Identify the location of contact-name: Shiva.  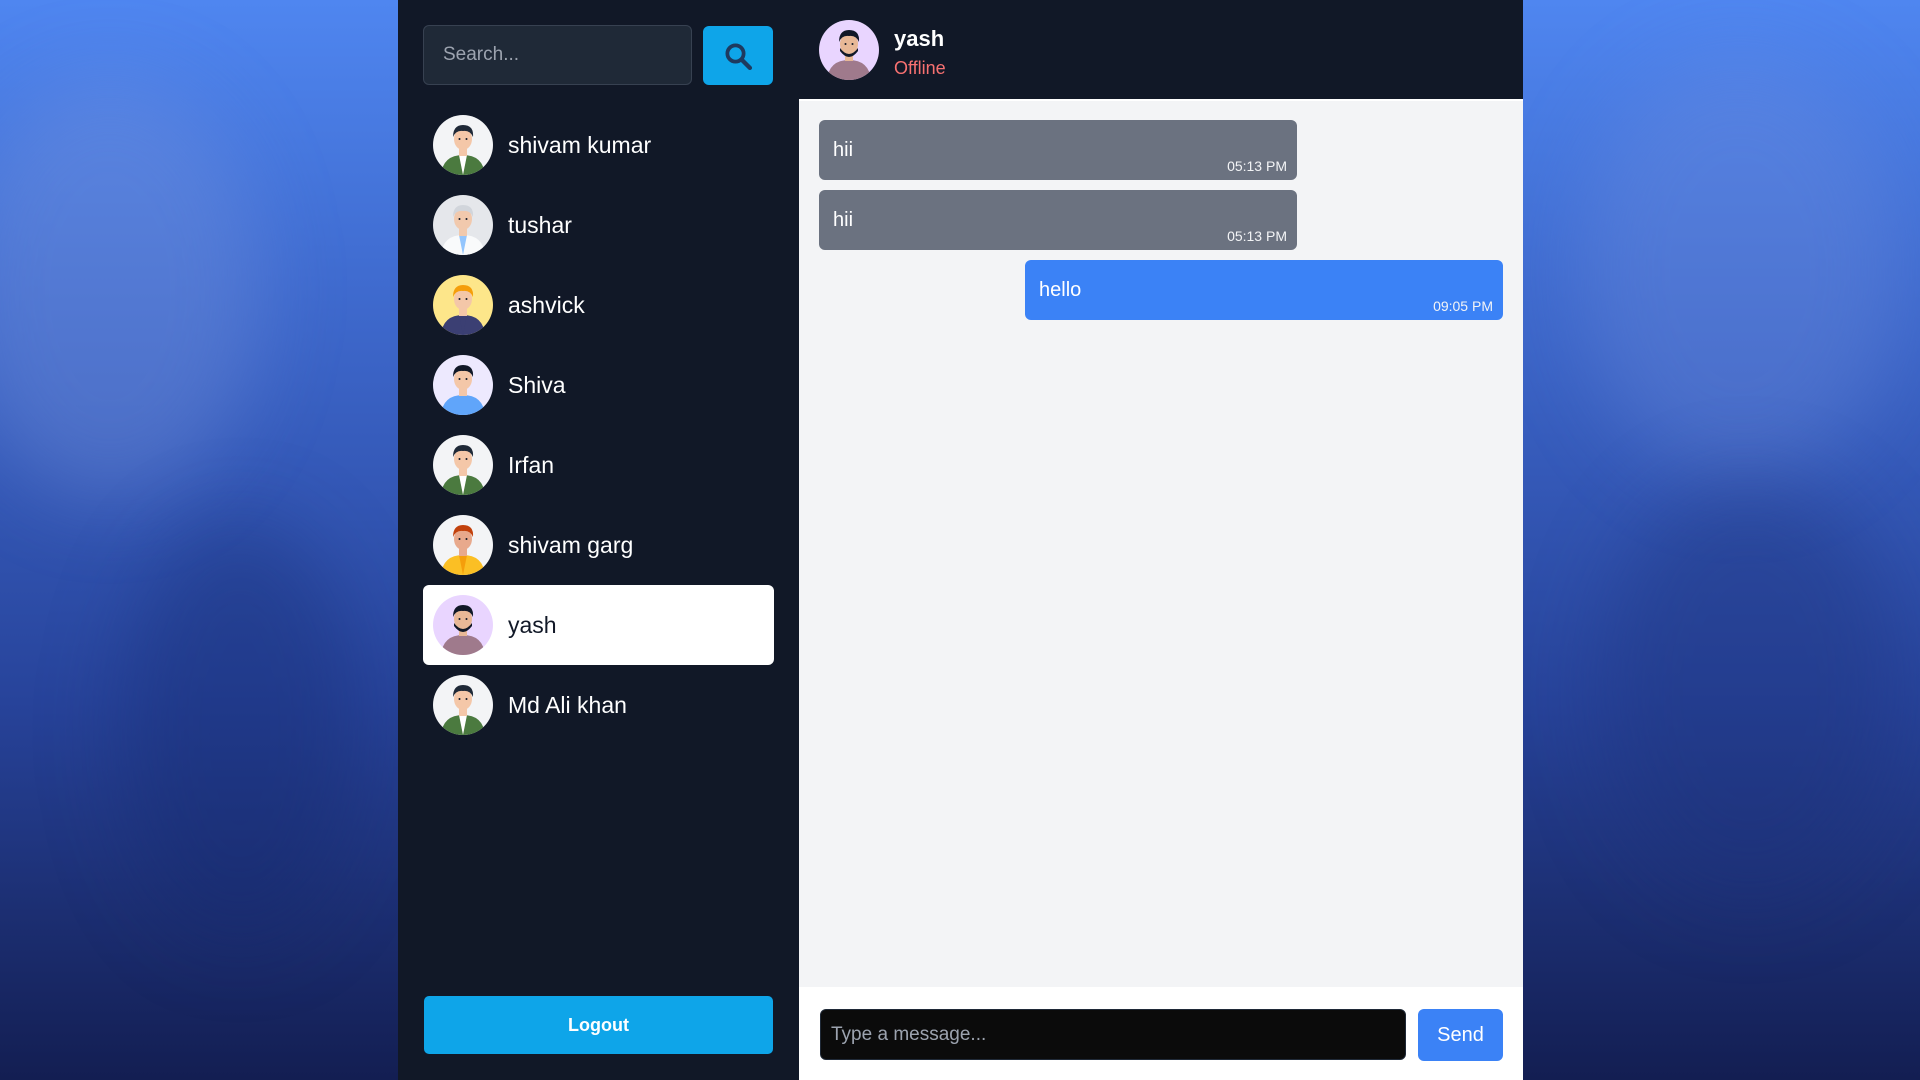
(537, 384).